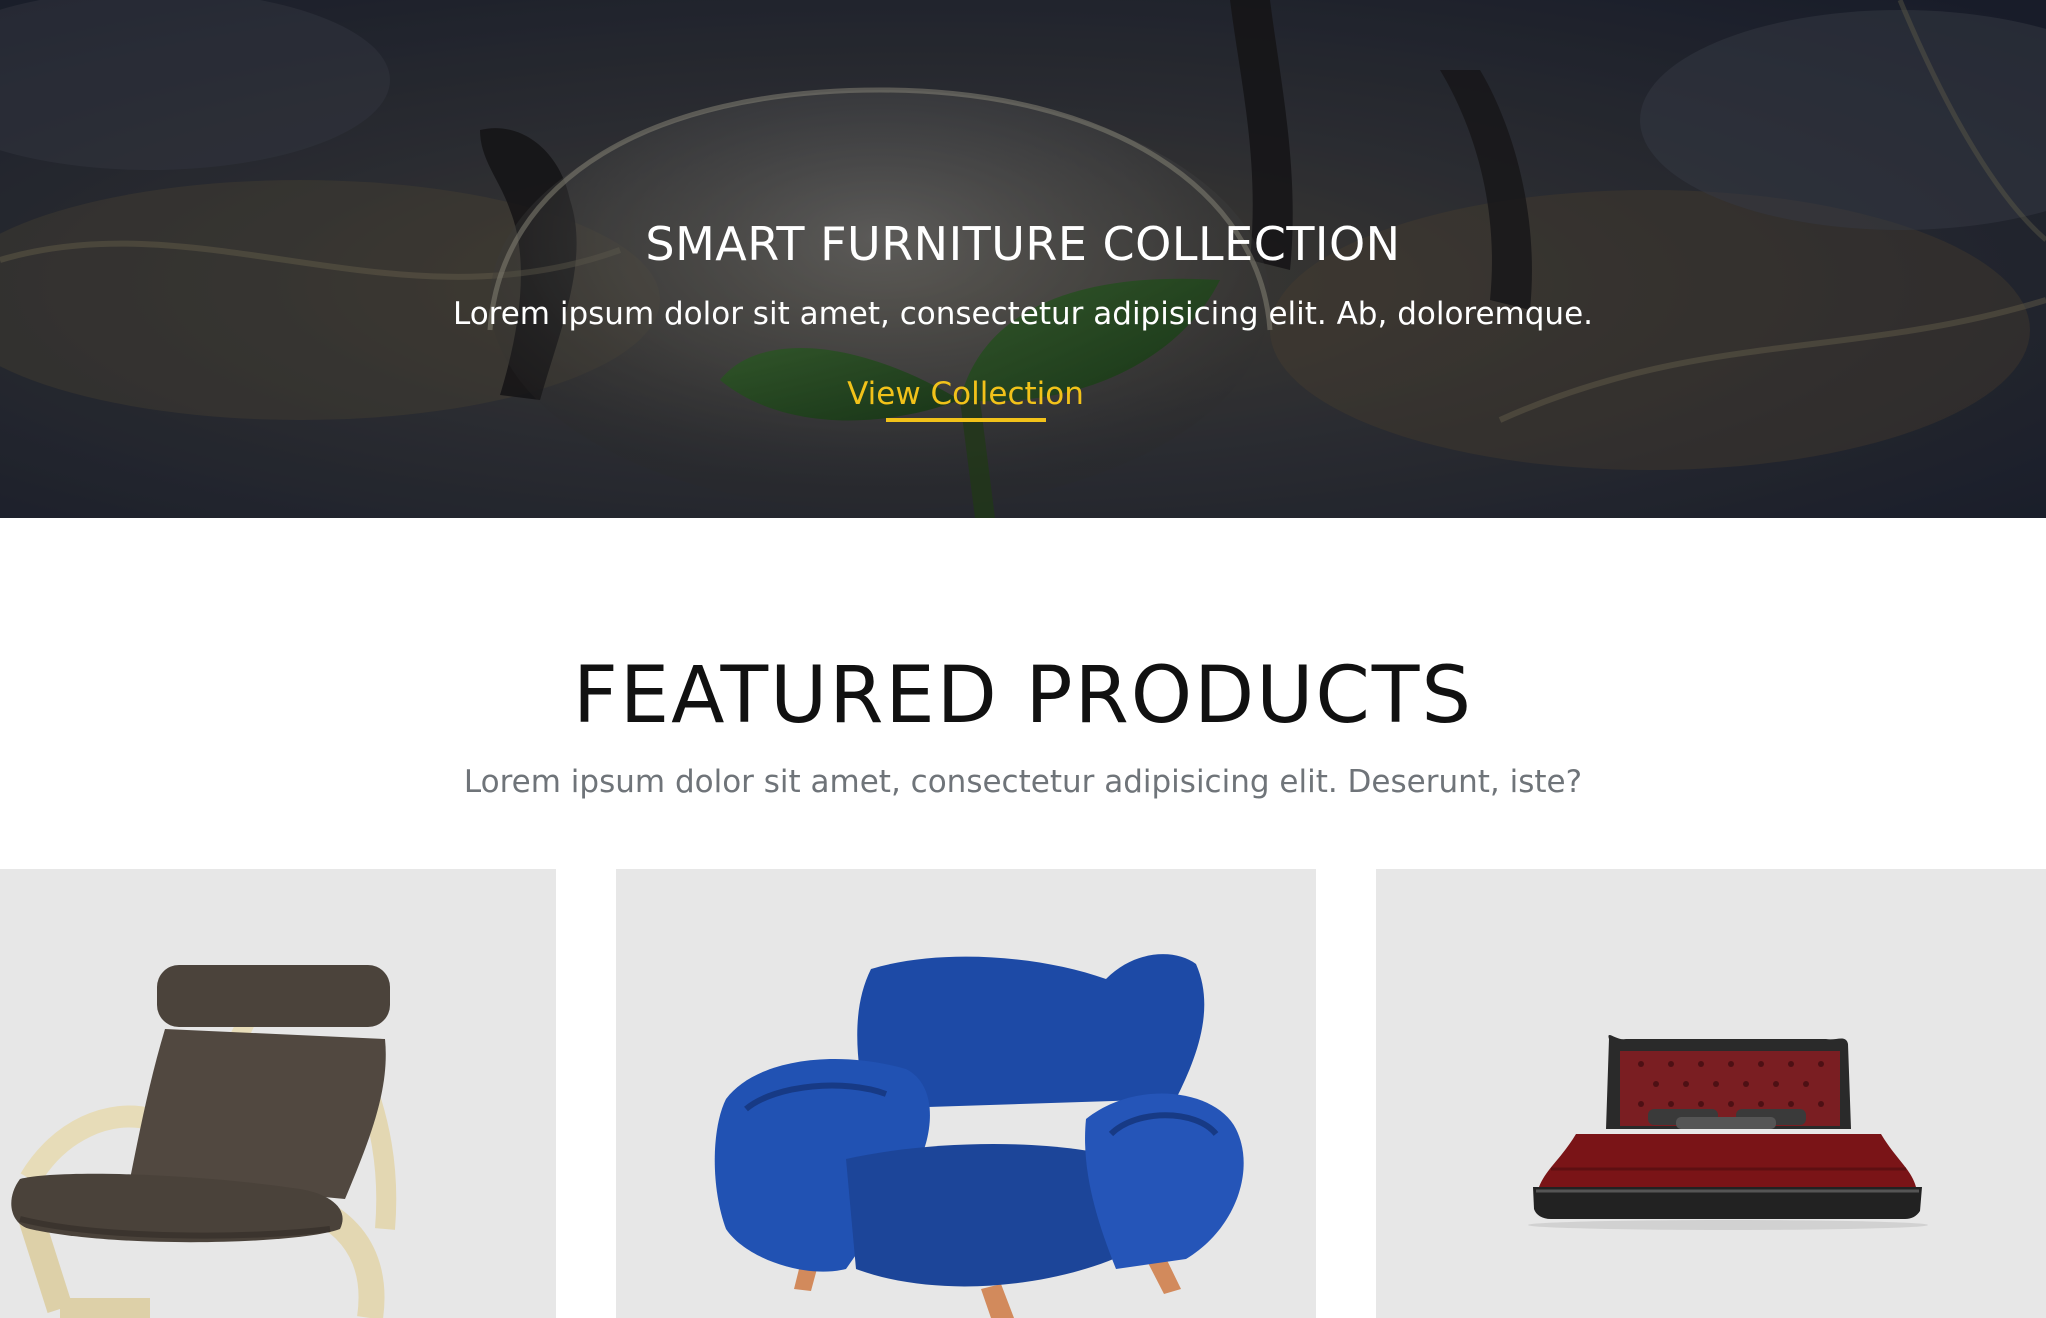  I want to click on product-card-bed-red, so click(1711, 1093).